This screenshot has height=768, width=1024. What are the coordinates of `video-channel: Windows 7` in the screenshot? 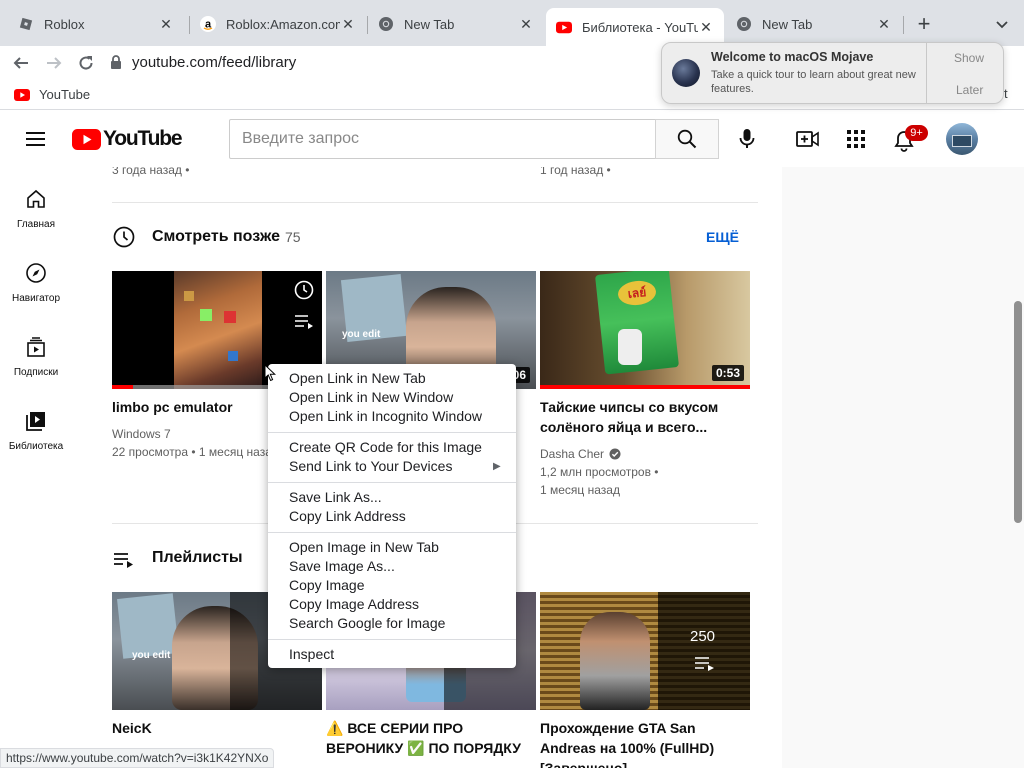 It's located at (141, 434).